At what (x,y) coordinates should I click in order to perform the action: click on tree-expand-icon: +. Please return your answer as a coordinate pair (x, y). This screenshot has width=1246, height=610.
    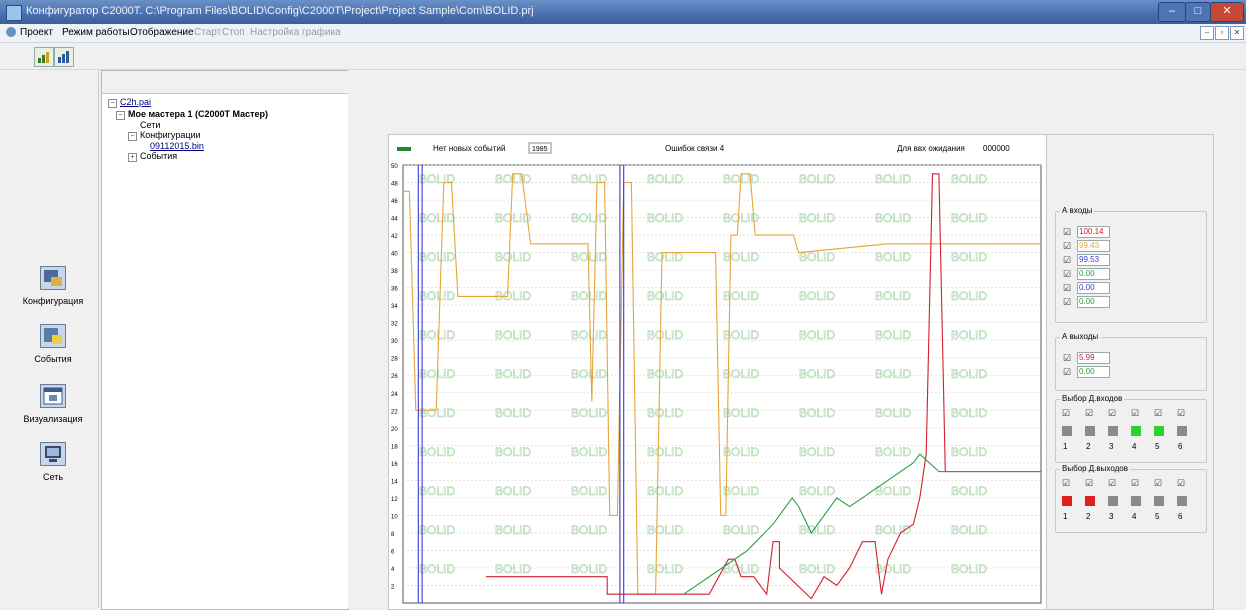
    Looking at the image, I should click on (132, 157).